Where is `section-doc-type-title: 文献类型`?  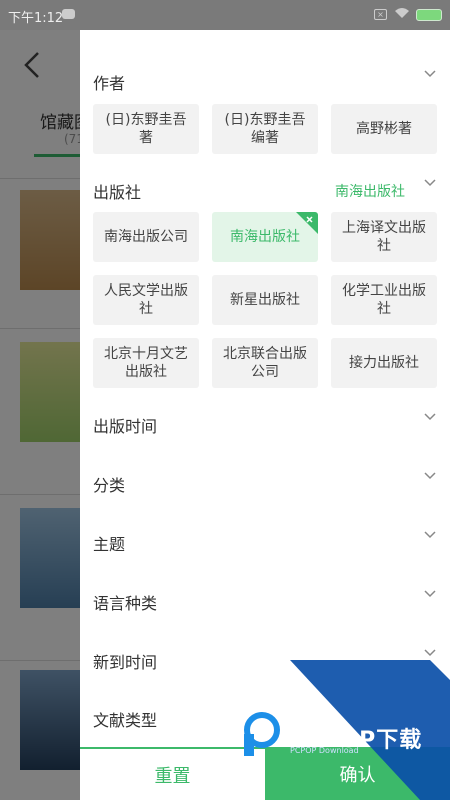
section-doc-type-title: 文献类型 is located at coordinates (125, 719).